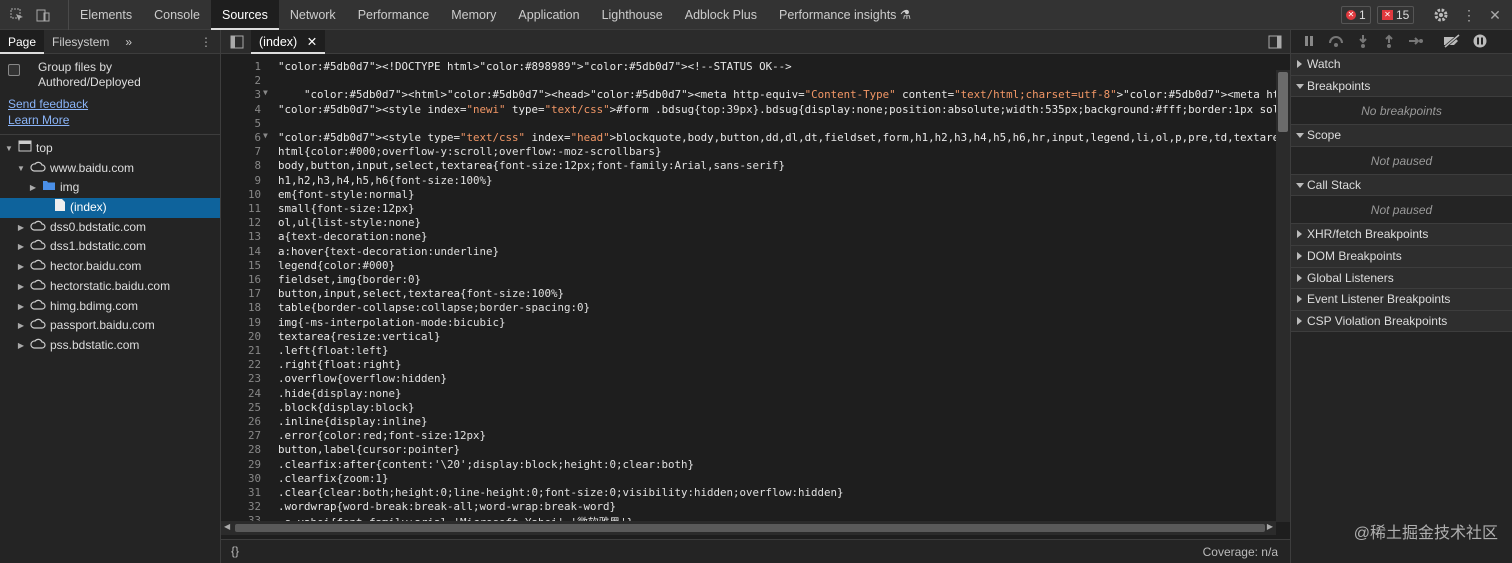 This screenshot has height=563, width=1512. What do you see at coordinates (235, 551) in the screenshot?
I see `pretty-print-button: {}` at bounding box center [235, 551].